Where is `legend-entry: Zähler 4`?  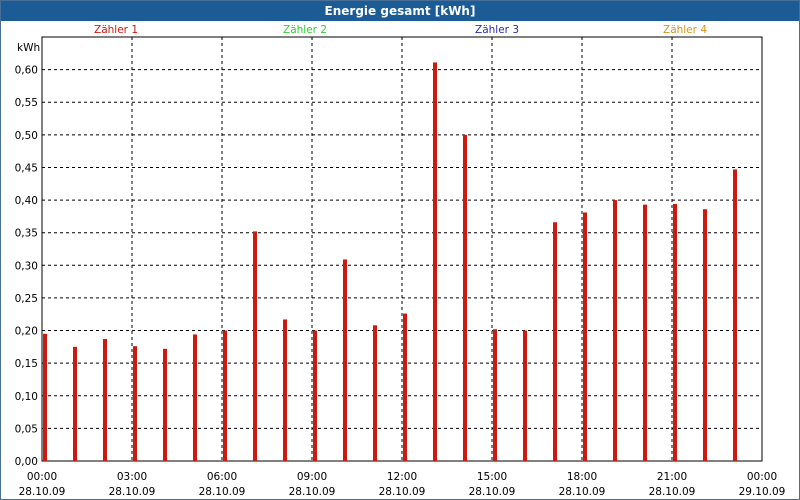
legend-entry: Zähler 4 is located at coordinates (685, 30).